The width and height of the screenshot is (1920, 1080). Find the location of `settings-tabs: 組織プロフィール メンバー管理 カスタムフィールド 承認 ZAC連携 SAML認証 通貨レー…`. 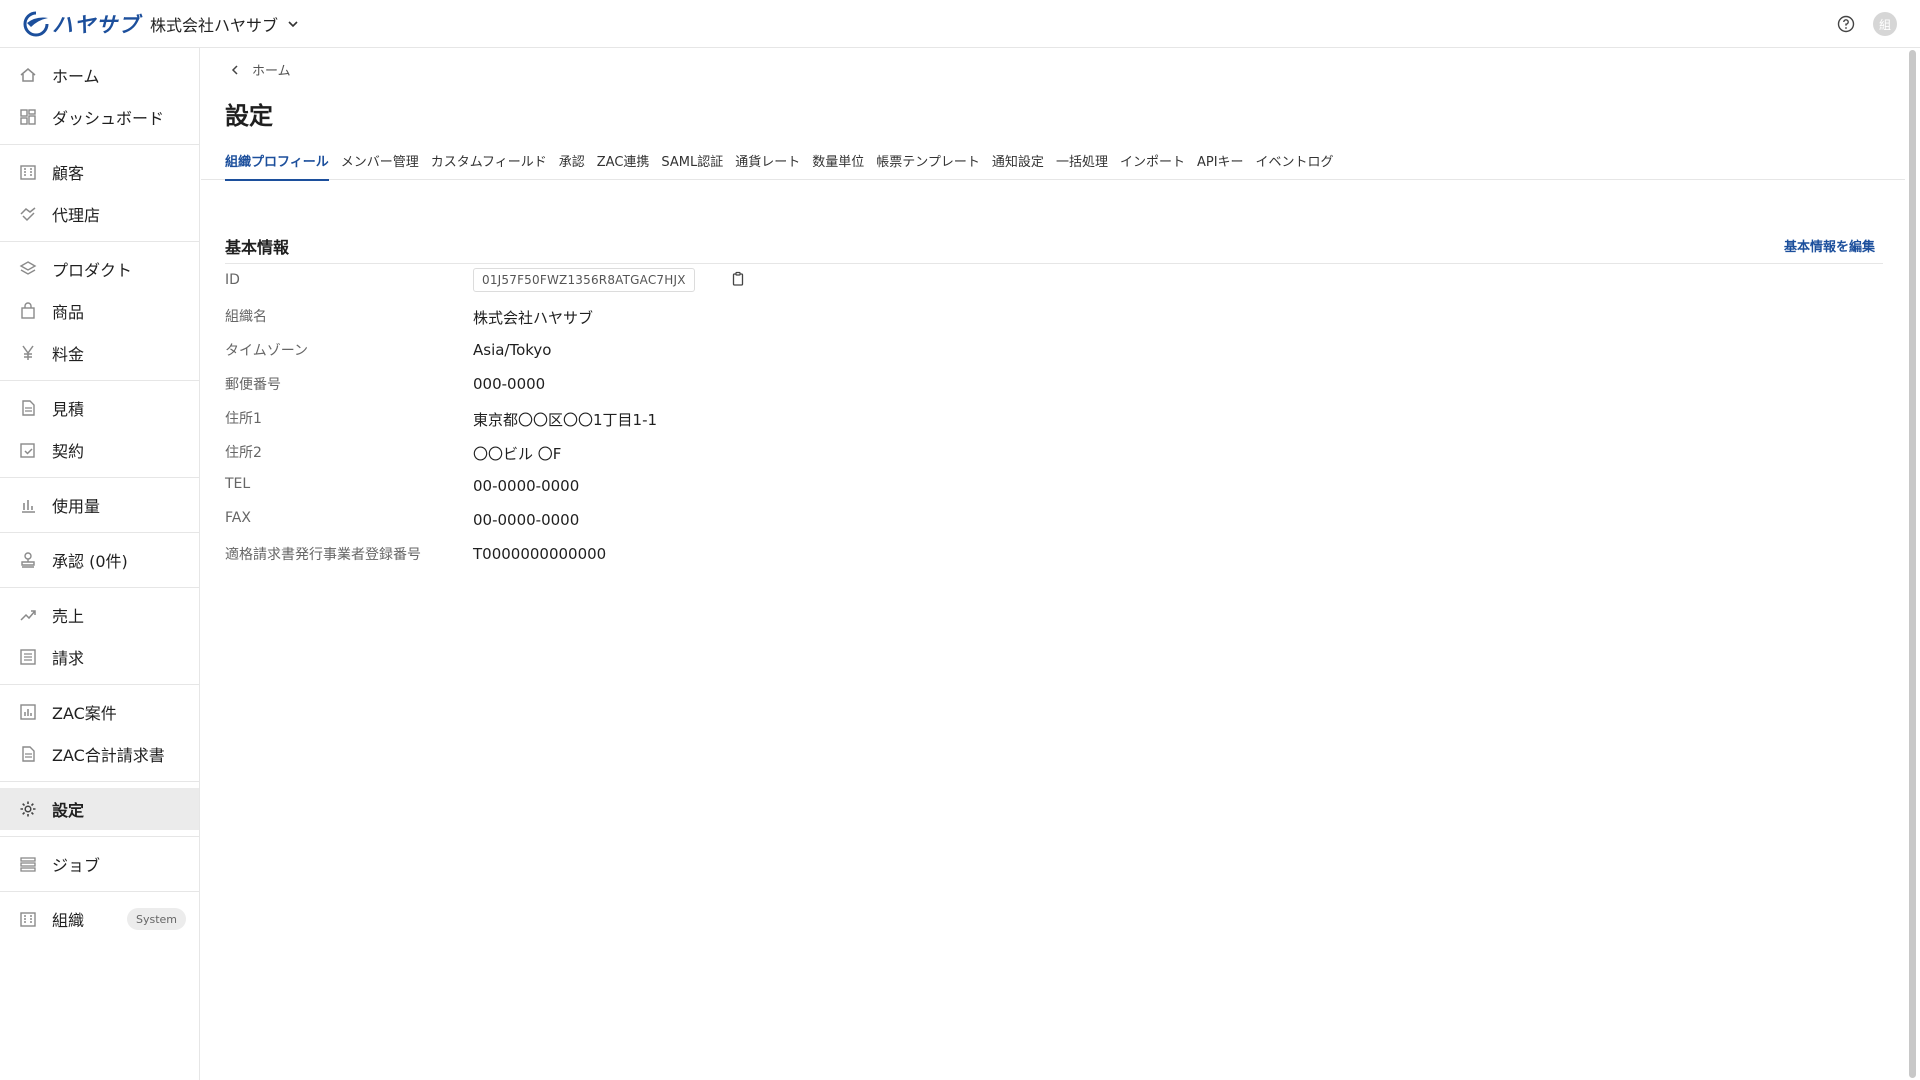

settings-tabs: 組織プロフィール メンバー管理 カスタムフィールド 承認 ZAC連携 SAML認証 通貨レー… is located at coordinates (1053, 164).